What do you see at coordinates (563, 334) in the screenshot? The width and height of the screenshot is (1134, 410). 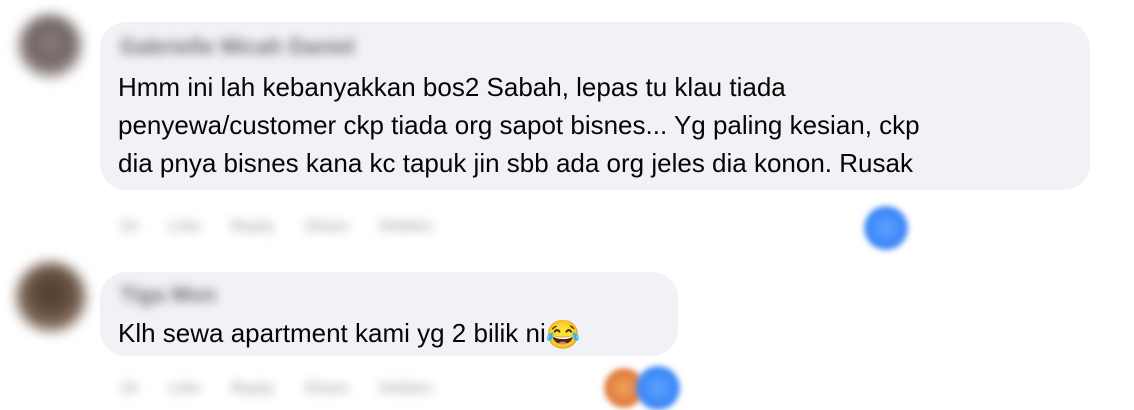 I see `laughing-emoji-icon: 😂` at bounding box center [563, 334].